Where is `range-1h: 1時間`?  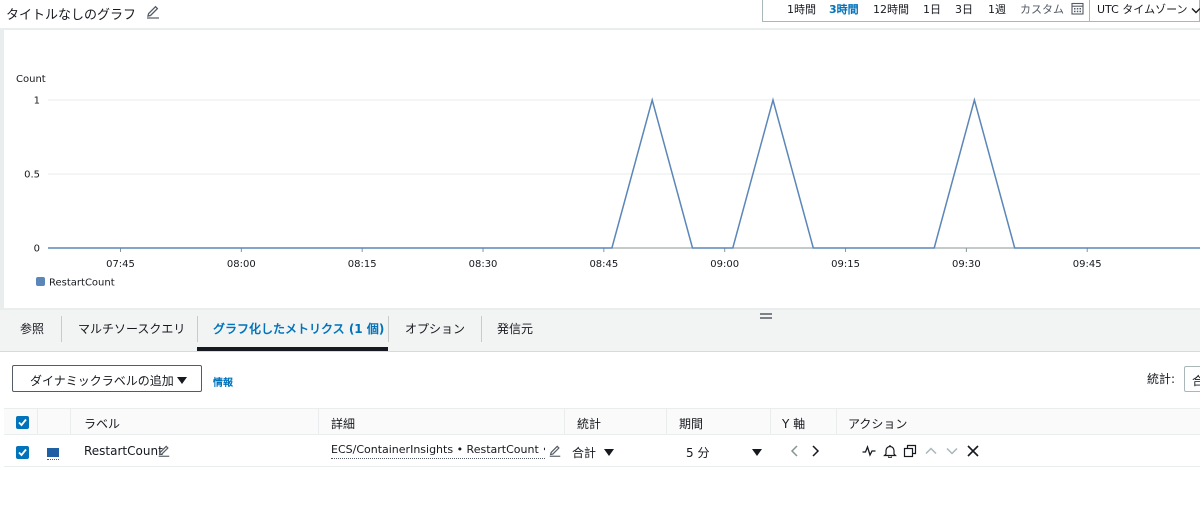
range-1h: 1時間 is located at coordinates (801, 9).